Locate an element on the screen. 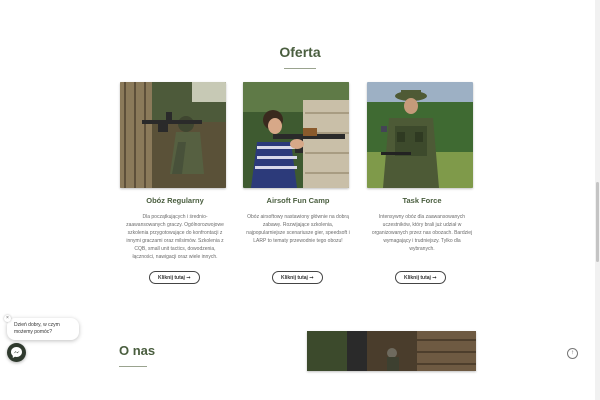 This screenshot has height=400, width=600. chat-greeting-bubble: × Dzień dobry, w czym możemy pomóc? is located at coordinates (41, 327).